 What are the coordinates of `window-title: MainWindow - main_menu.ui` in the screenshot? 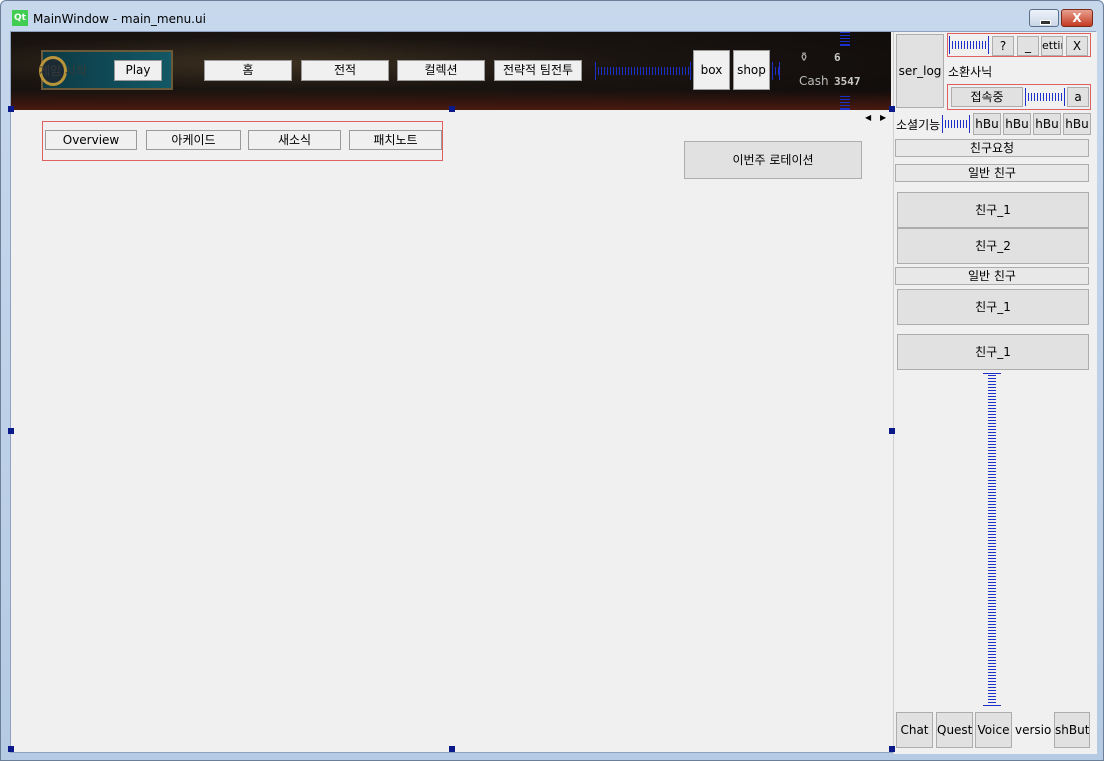 It's located at (119, 19).